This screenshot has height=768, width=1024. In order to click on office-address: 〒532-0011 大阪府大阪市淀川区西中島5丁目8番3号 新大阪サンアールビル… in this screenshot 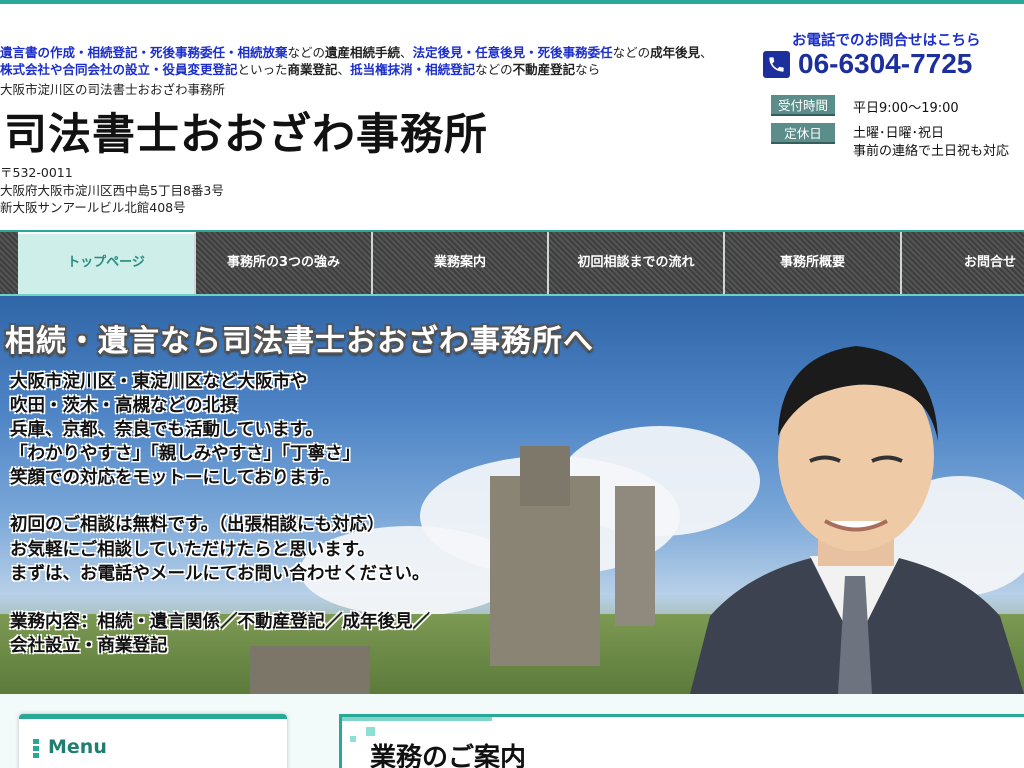, I will do `click(112, 190)`.